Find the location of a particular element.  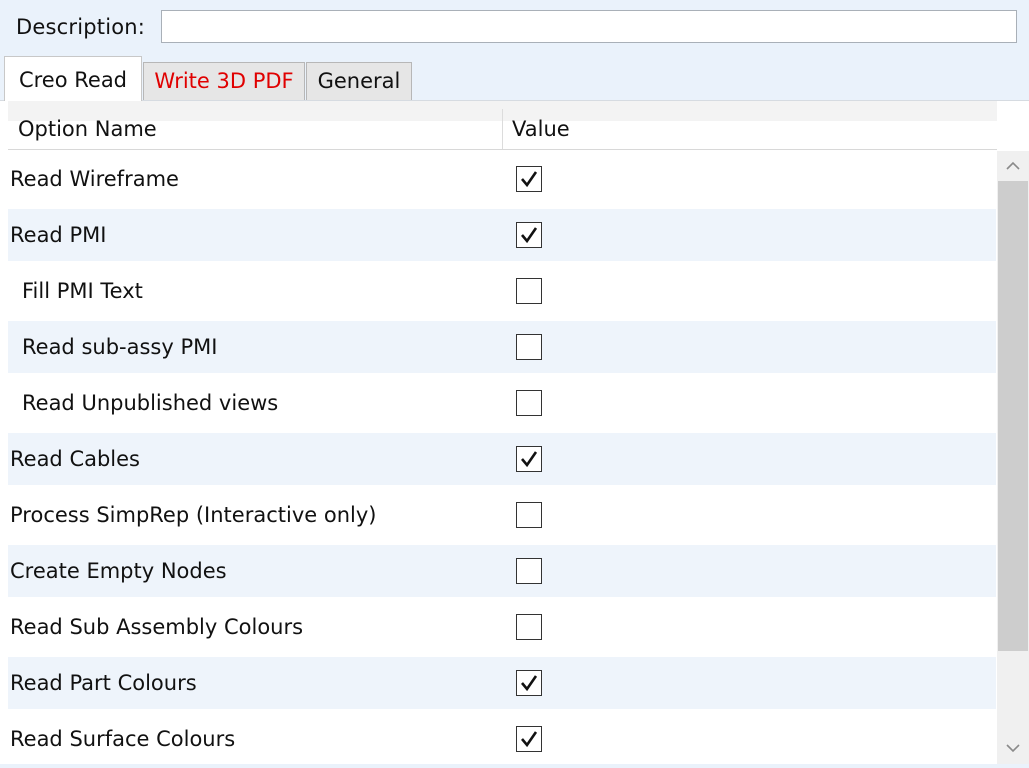

option-label: Read PMI is located at coordinates (58, 235).